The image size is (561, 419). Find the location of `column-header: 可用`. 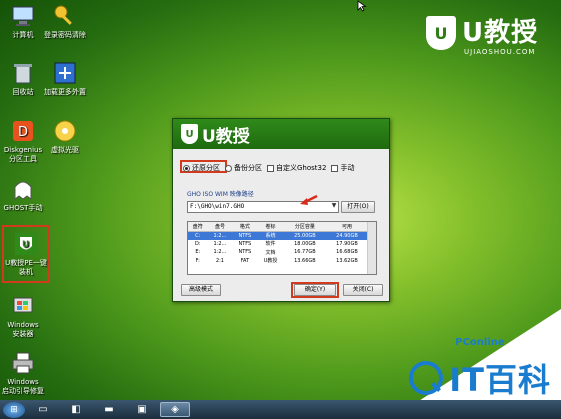

column-header: 可用 is located at coordinates (346, 227).